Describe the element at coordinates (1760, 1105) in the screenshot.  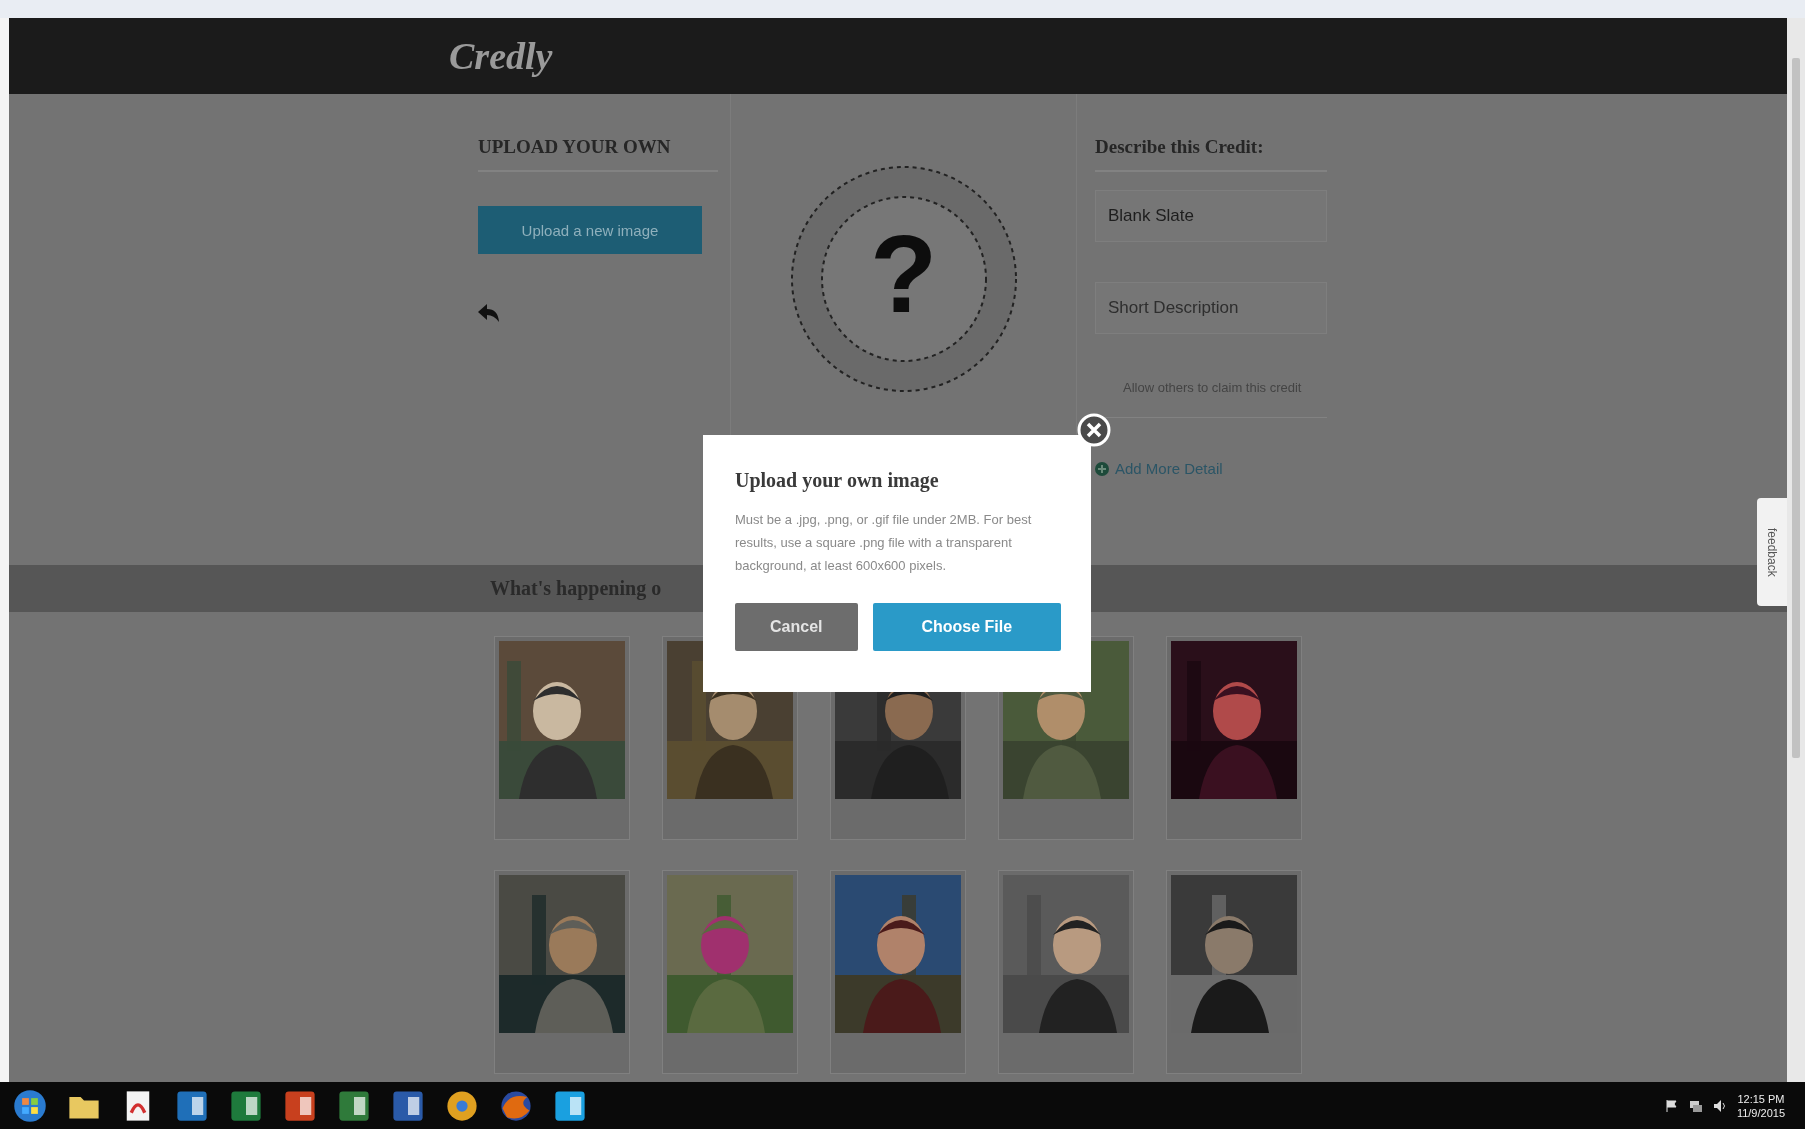
I see `clock: 12:15 PM 11/9/2015` at that location.